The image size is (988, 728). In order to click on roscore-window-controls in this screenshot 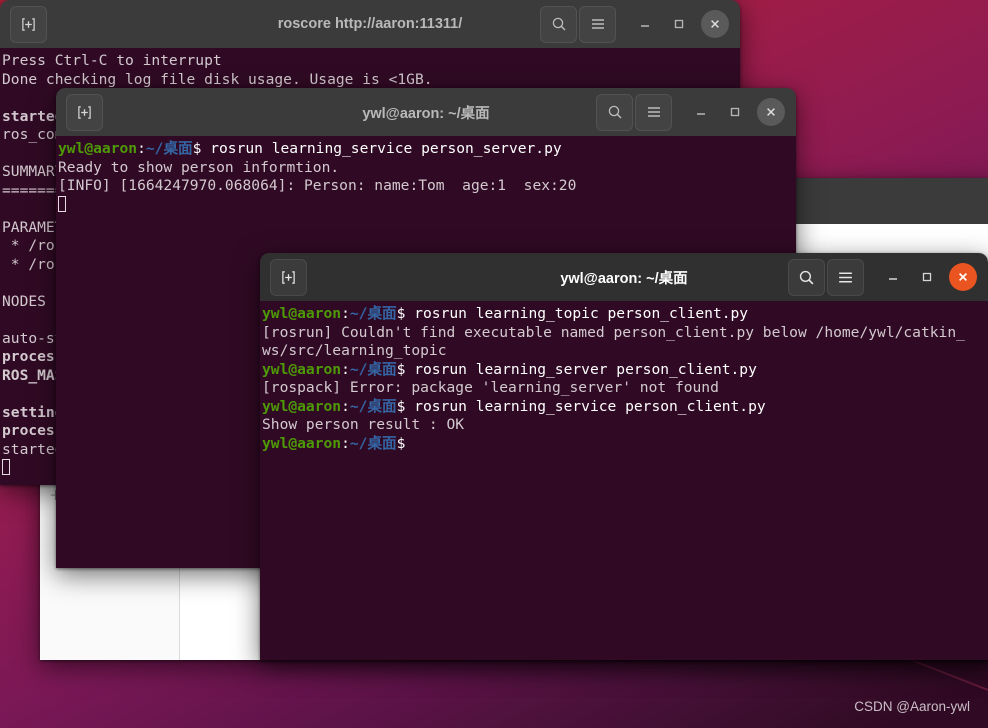, I will do `click(636, 24)`.